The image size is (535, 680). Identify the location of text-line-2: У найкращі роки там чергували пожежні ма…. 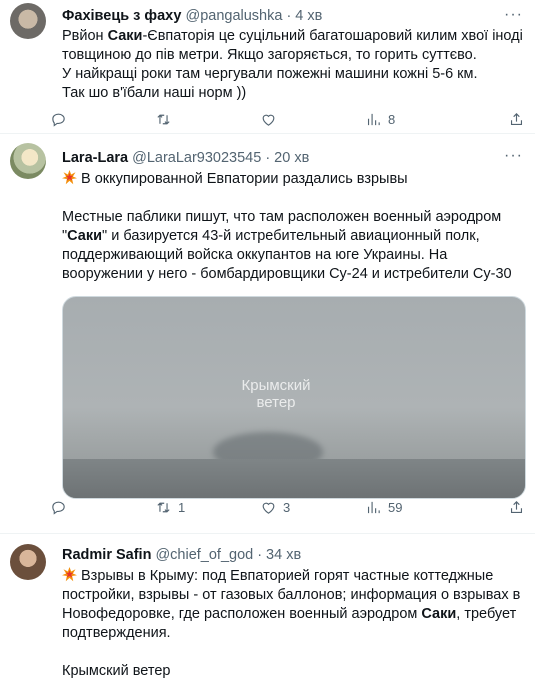
(270, 74).